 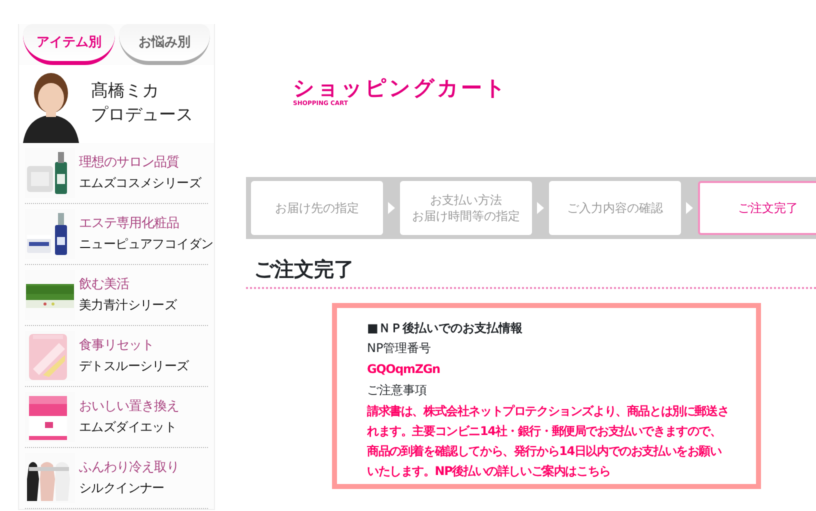 I want to click on product-link: 飲む美活 美力青汁シリーズ, so click(x=116, y=295).